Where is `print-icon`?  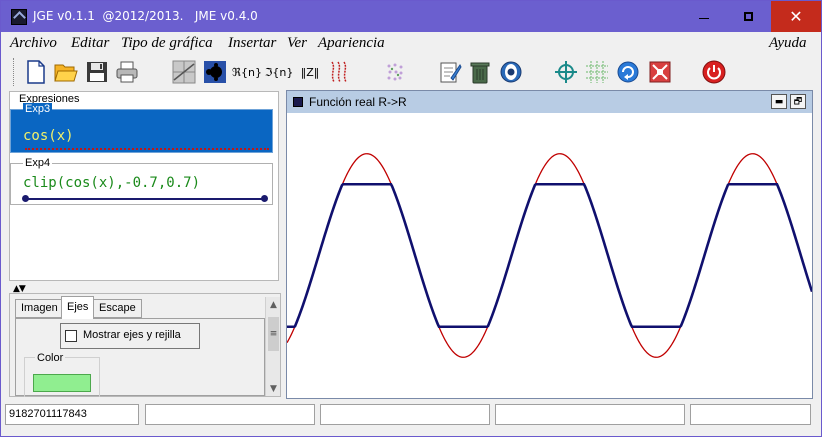 print-icon is located at coordinates (127, 72).